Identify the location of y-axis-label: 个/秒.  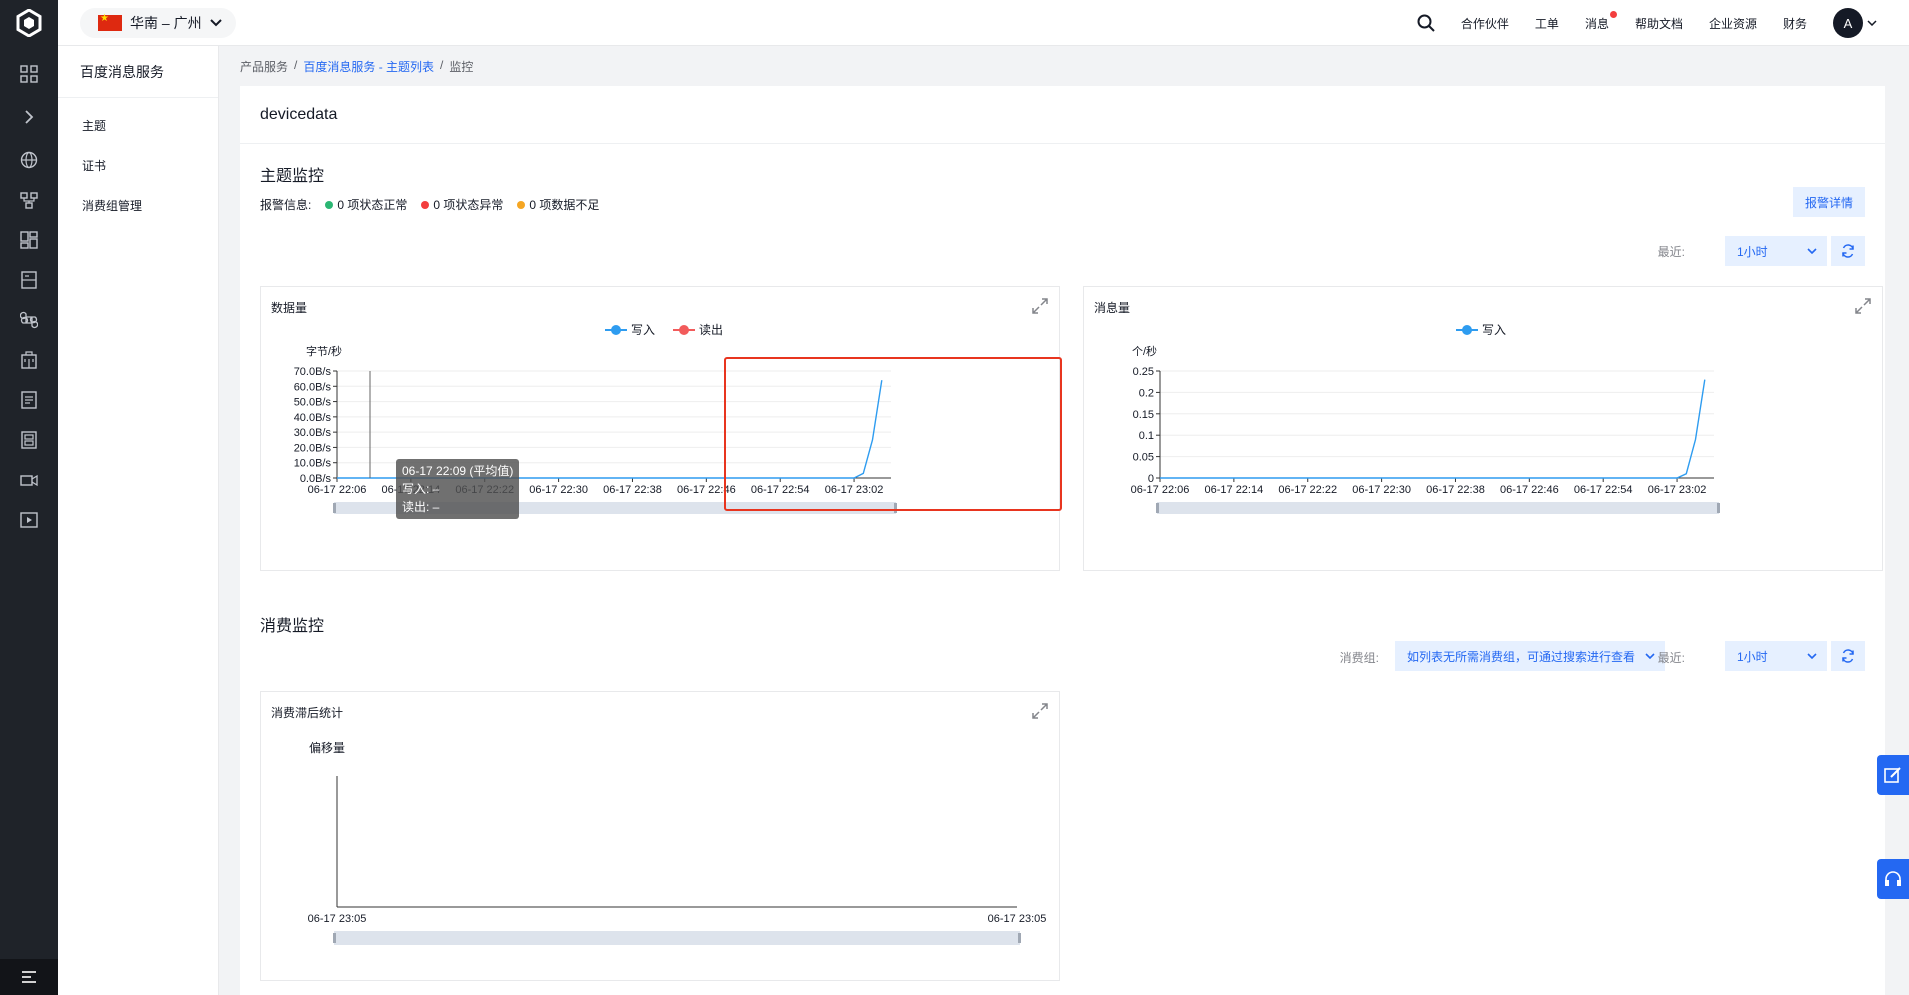
(1144, 351).